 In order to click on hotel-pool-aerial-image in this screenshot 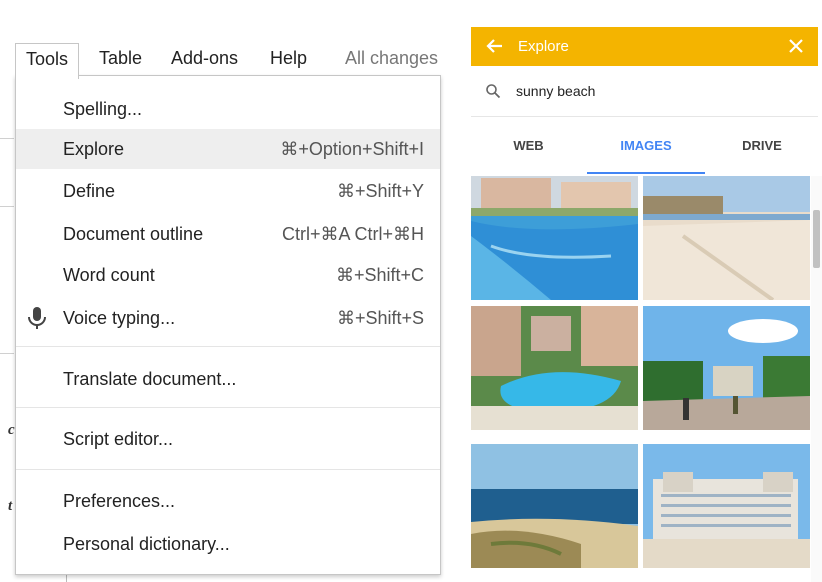, I will do `click(554, 368)`.